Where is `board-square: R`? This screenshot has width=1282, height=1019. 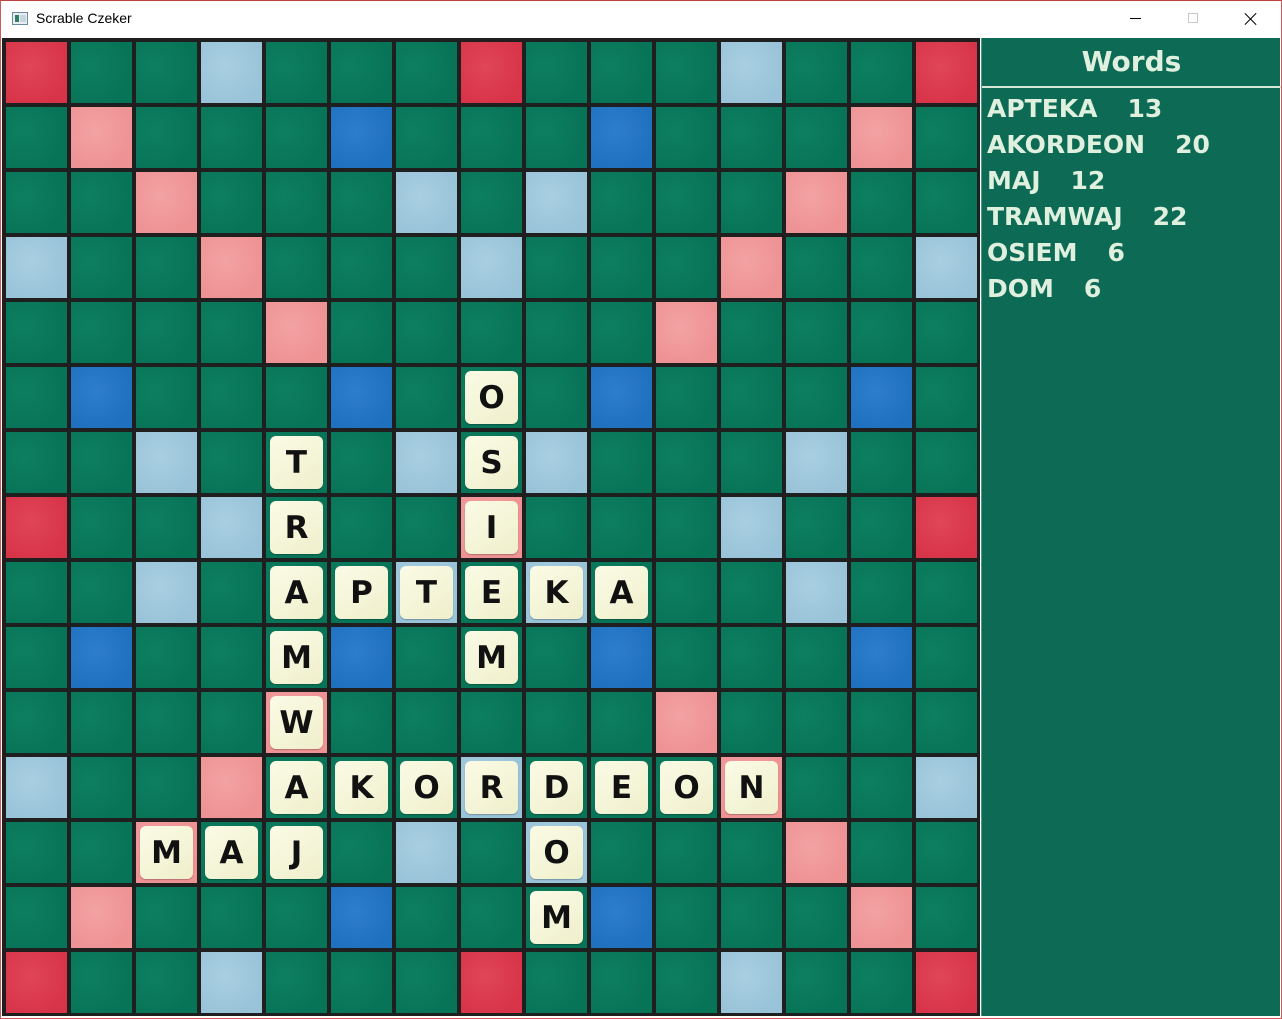
board-square: R is located at coordinates (296, 527).